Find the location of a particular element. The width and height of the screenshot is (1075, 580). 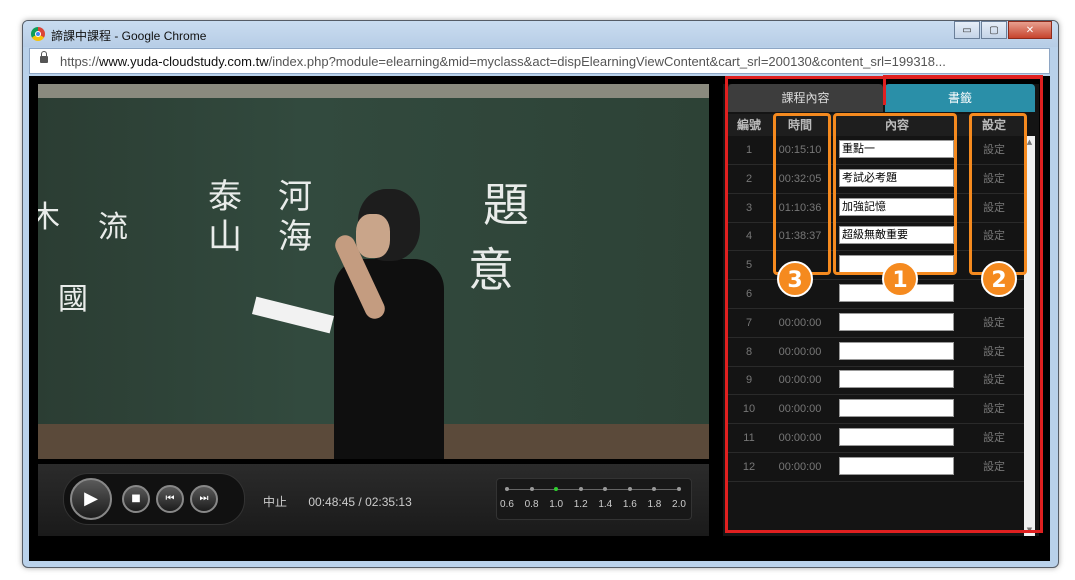

table-row: 9 00:00:00 設定 is located at coordinates (876, 381).